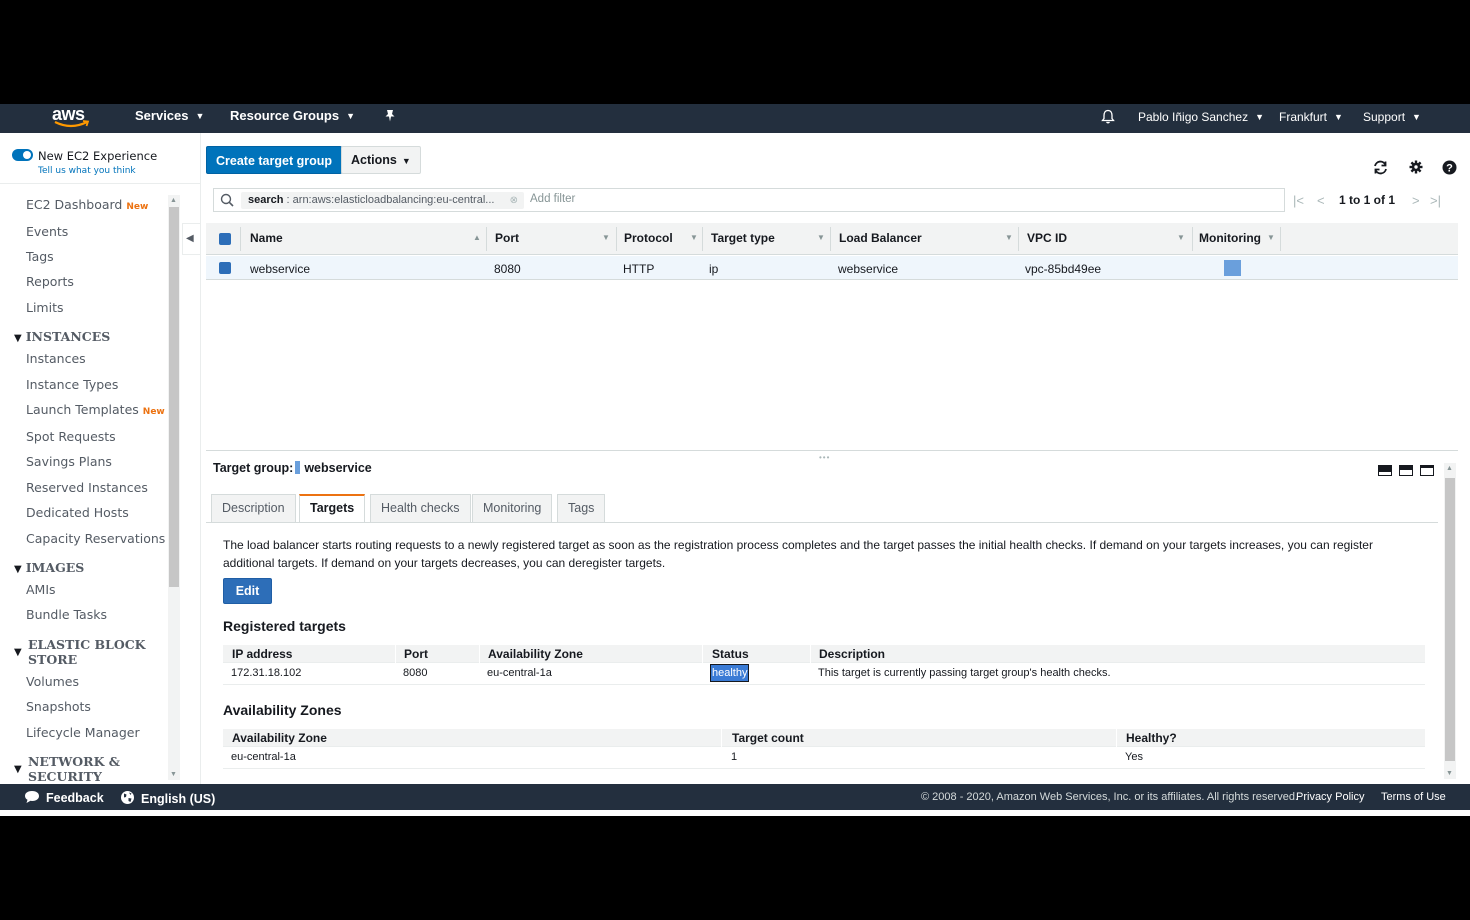 The image size is (1470, 920). I want to click on column-header-monitoring: Monitoring ▼, so click(1237, 238).